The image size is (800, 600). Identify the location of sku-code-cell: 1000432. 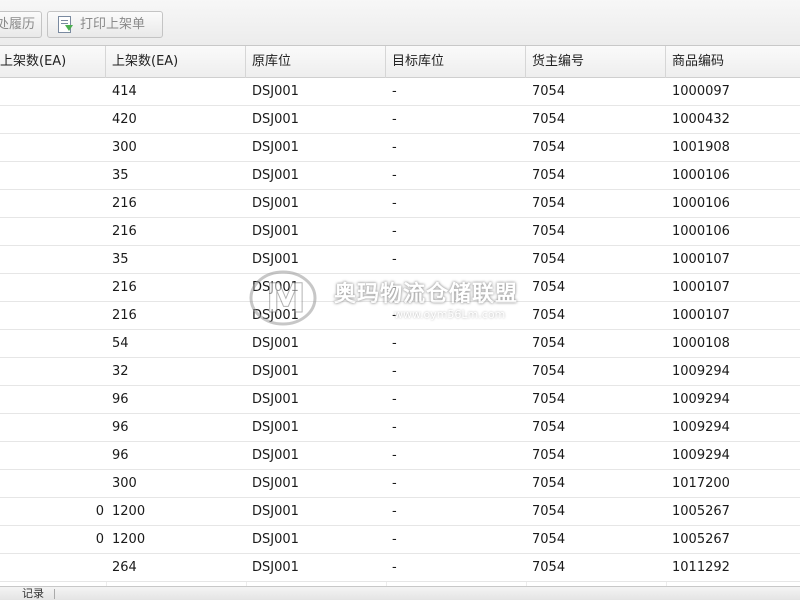
(701, 119).